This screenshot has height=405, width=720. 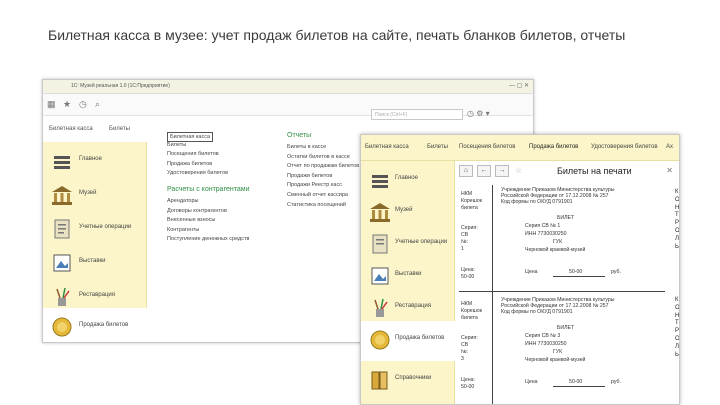 I want to click on ticket-series: Серия СВ № 3, so click(x=543, y=336).